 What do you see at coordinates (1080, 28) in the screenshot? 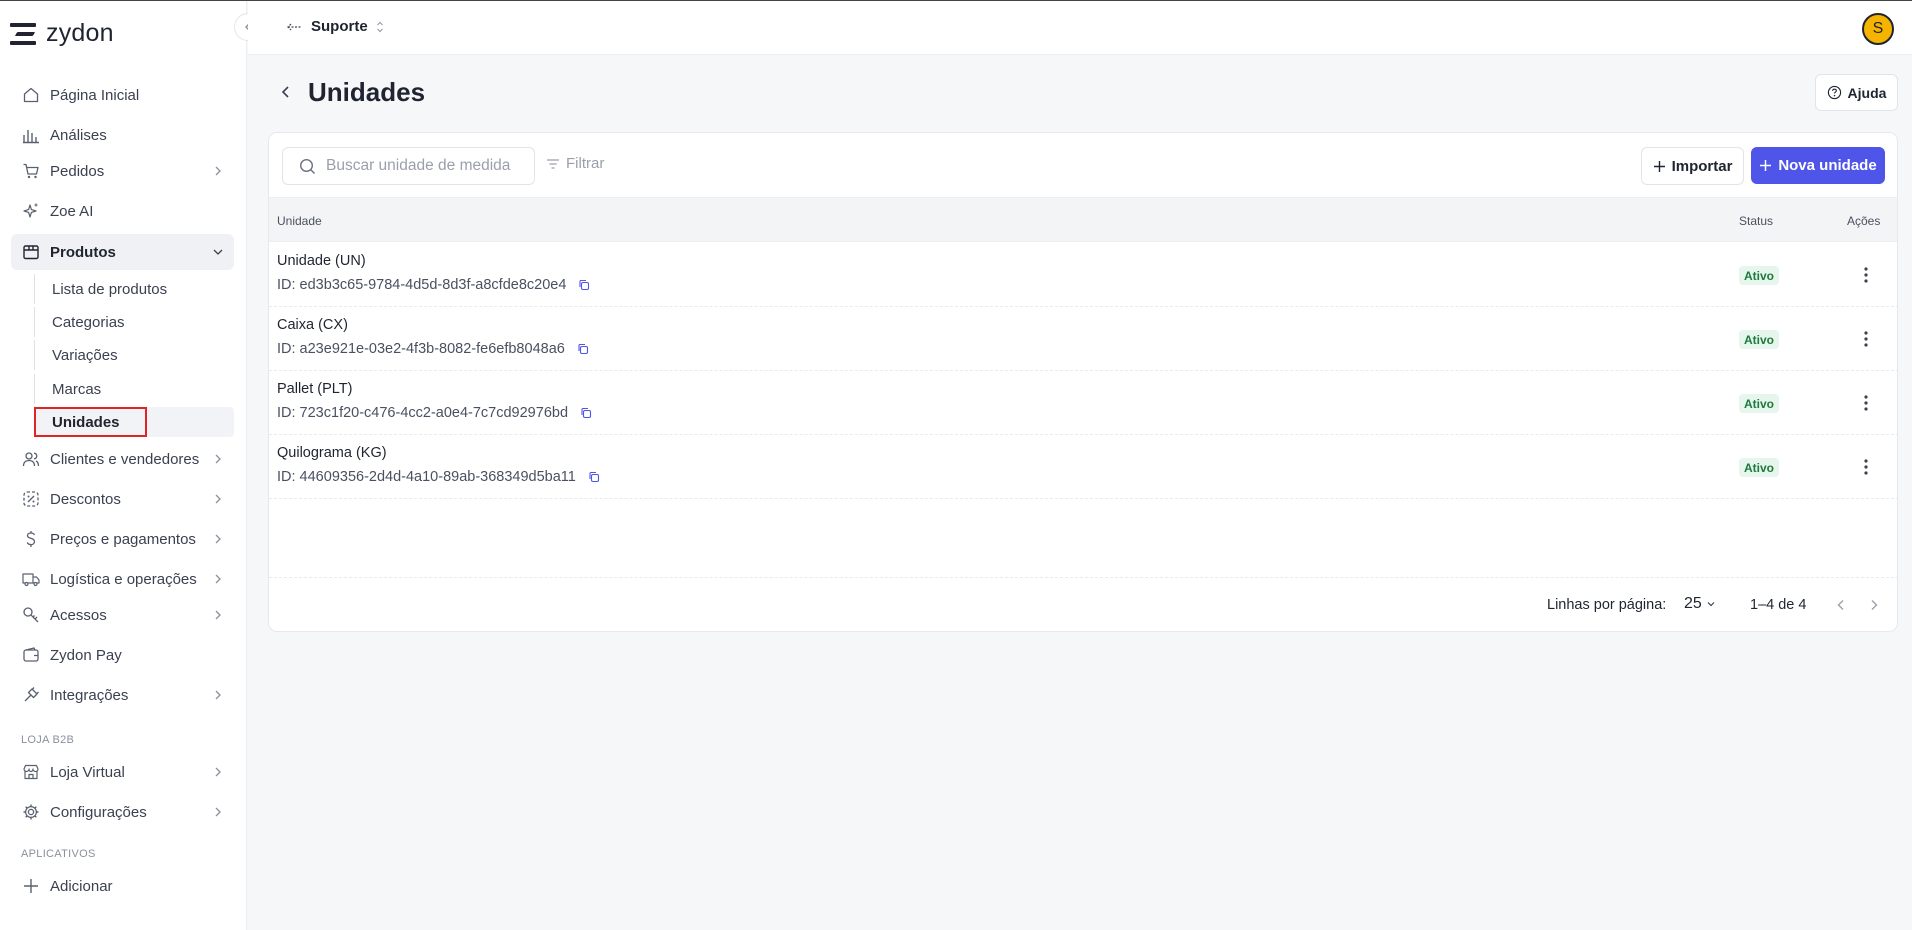
I see `topbar: Suporte S` at bounding box center [1080, 28].